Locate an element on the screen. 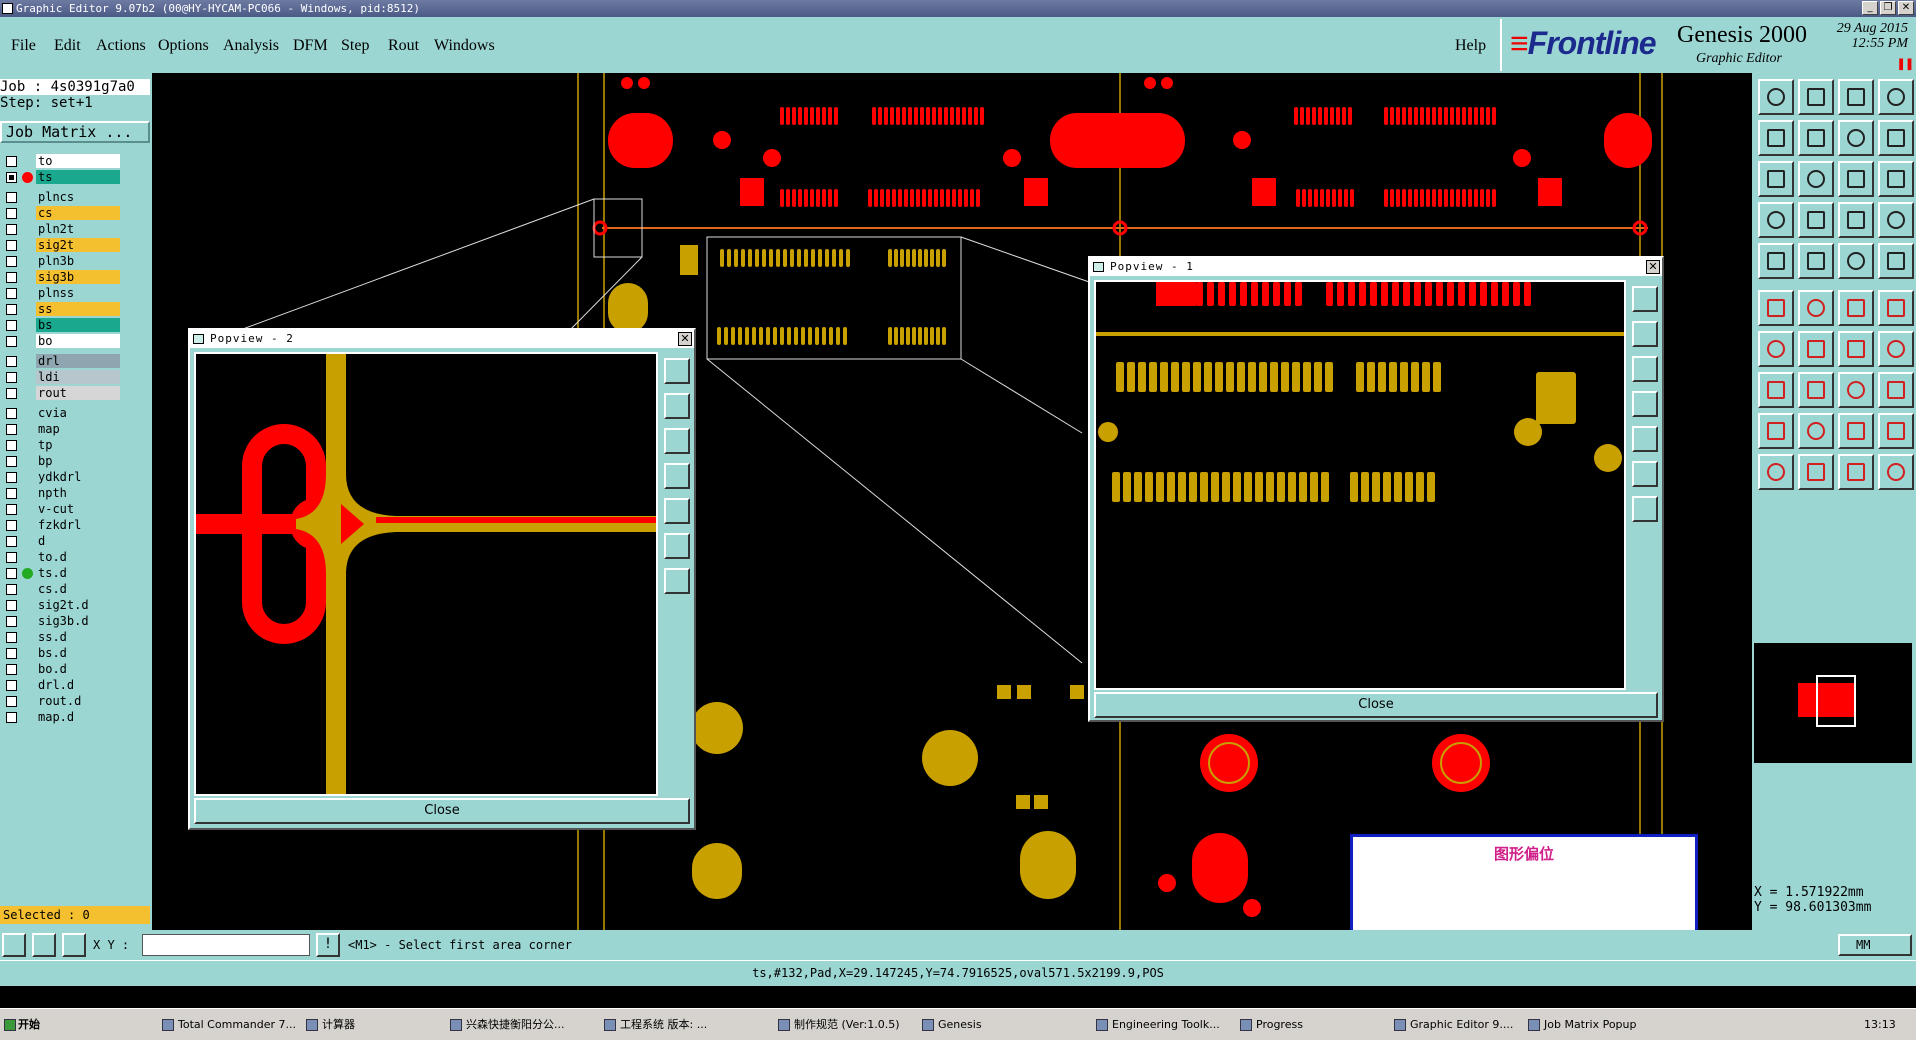  fit-icon is located at coordinates (1856, 138).